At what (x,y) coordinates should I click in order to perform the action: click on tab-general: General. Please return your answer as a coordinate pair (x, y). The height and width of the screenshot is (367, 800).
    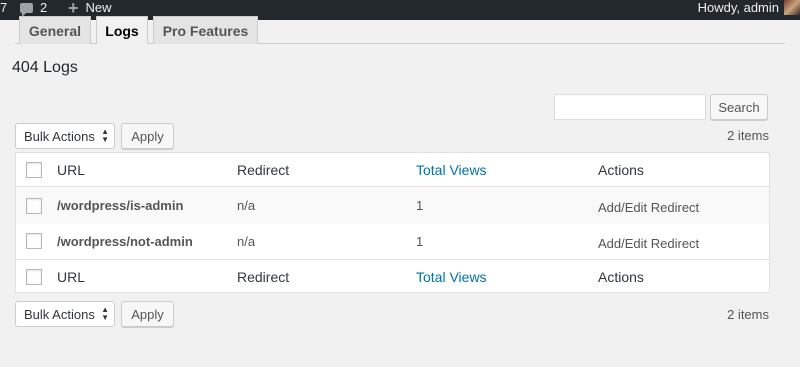
    Looking at the image, I should click on (55, 30).